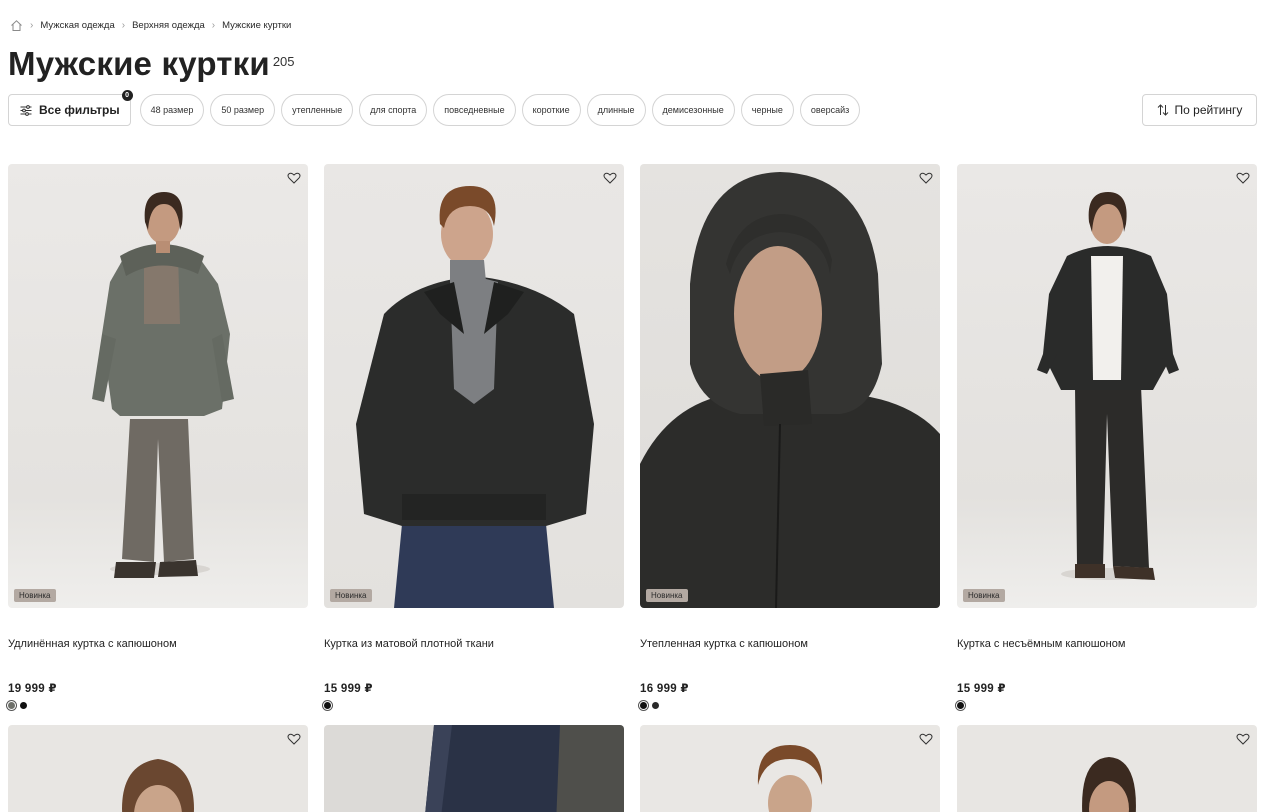  What do you see at coordinates (257, 25) in the screenshot?
I see `breadcrumb-current: Мужские куртки` at bounding box center [257, 25].